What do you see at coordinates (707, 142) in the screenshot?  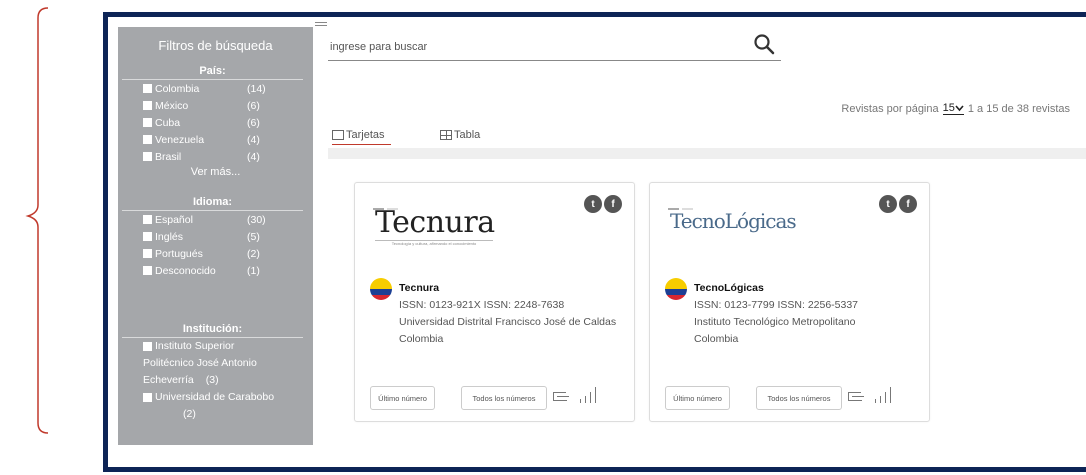 I see `view-tabs: Tarjetas Tabla` at bounding box center [707, 142].